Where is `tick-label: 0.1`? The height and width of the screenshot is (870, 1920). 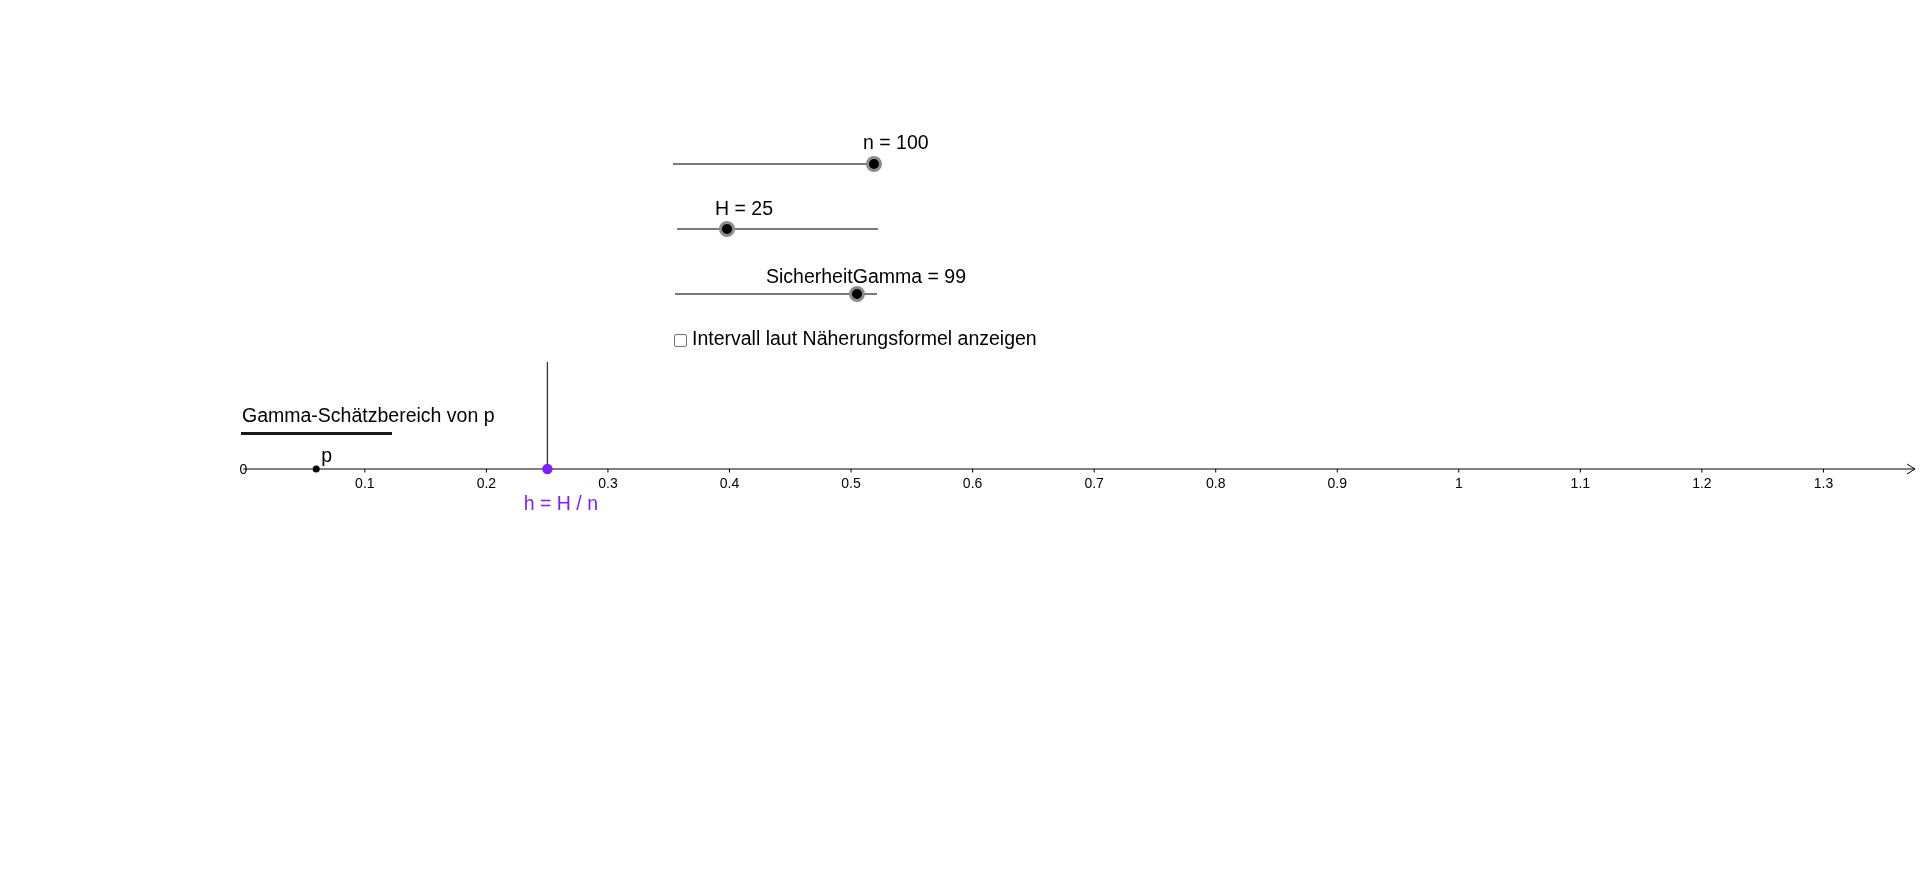 tick-label: 0.1 is located at coordinates (365, 483).